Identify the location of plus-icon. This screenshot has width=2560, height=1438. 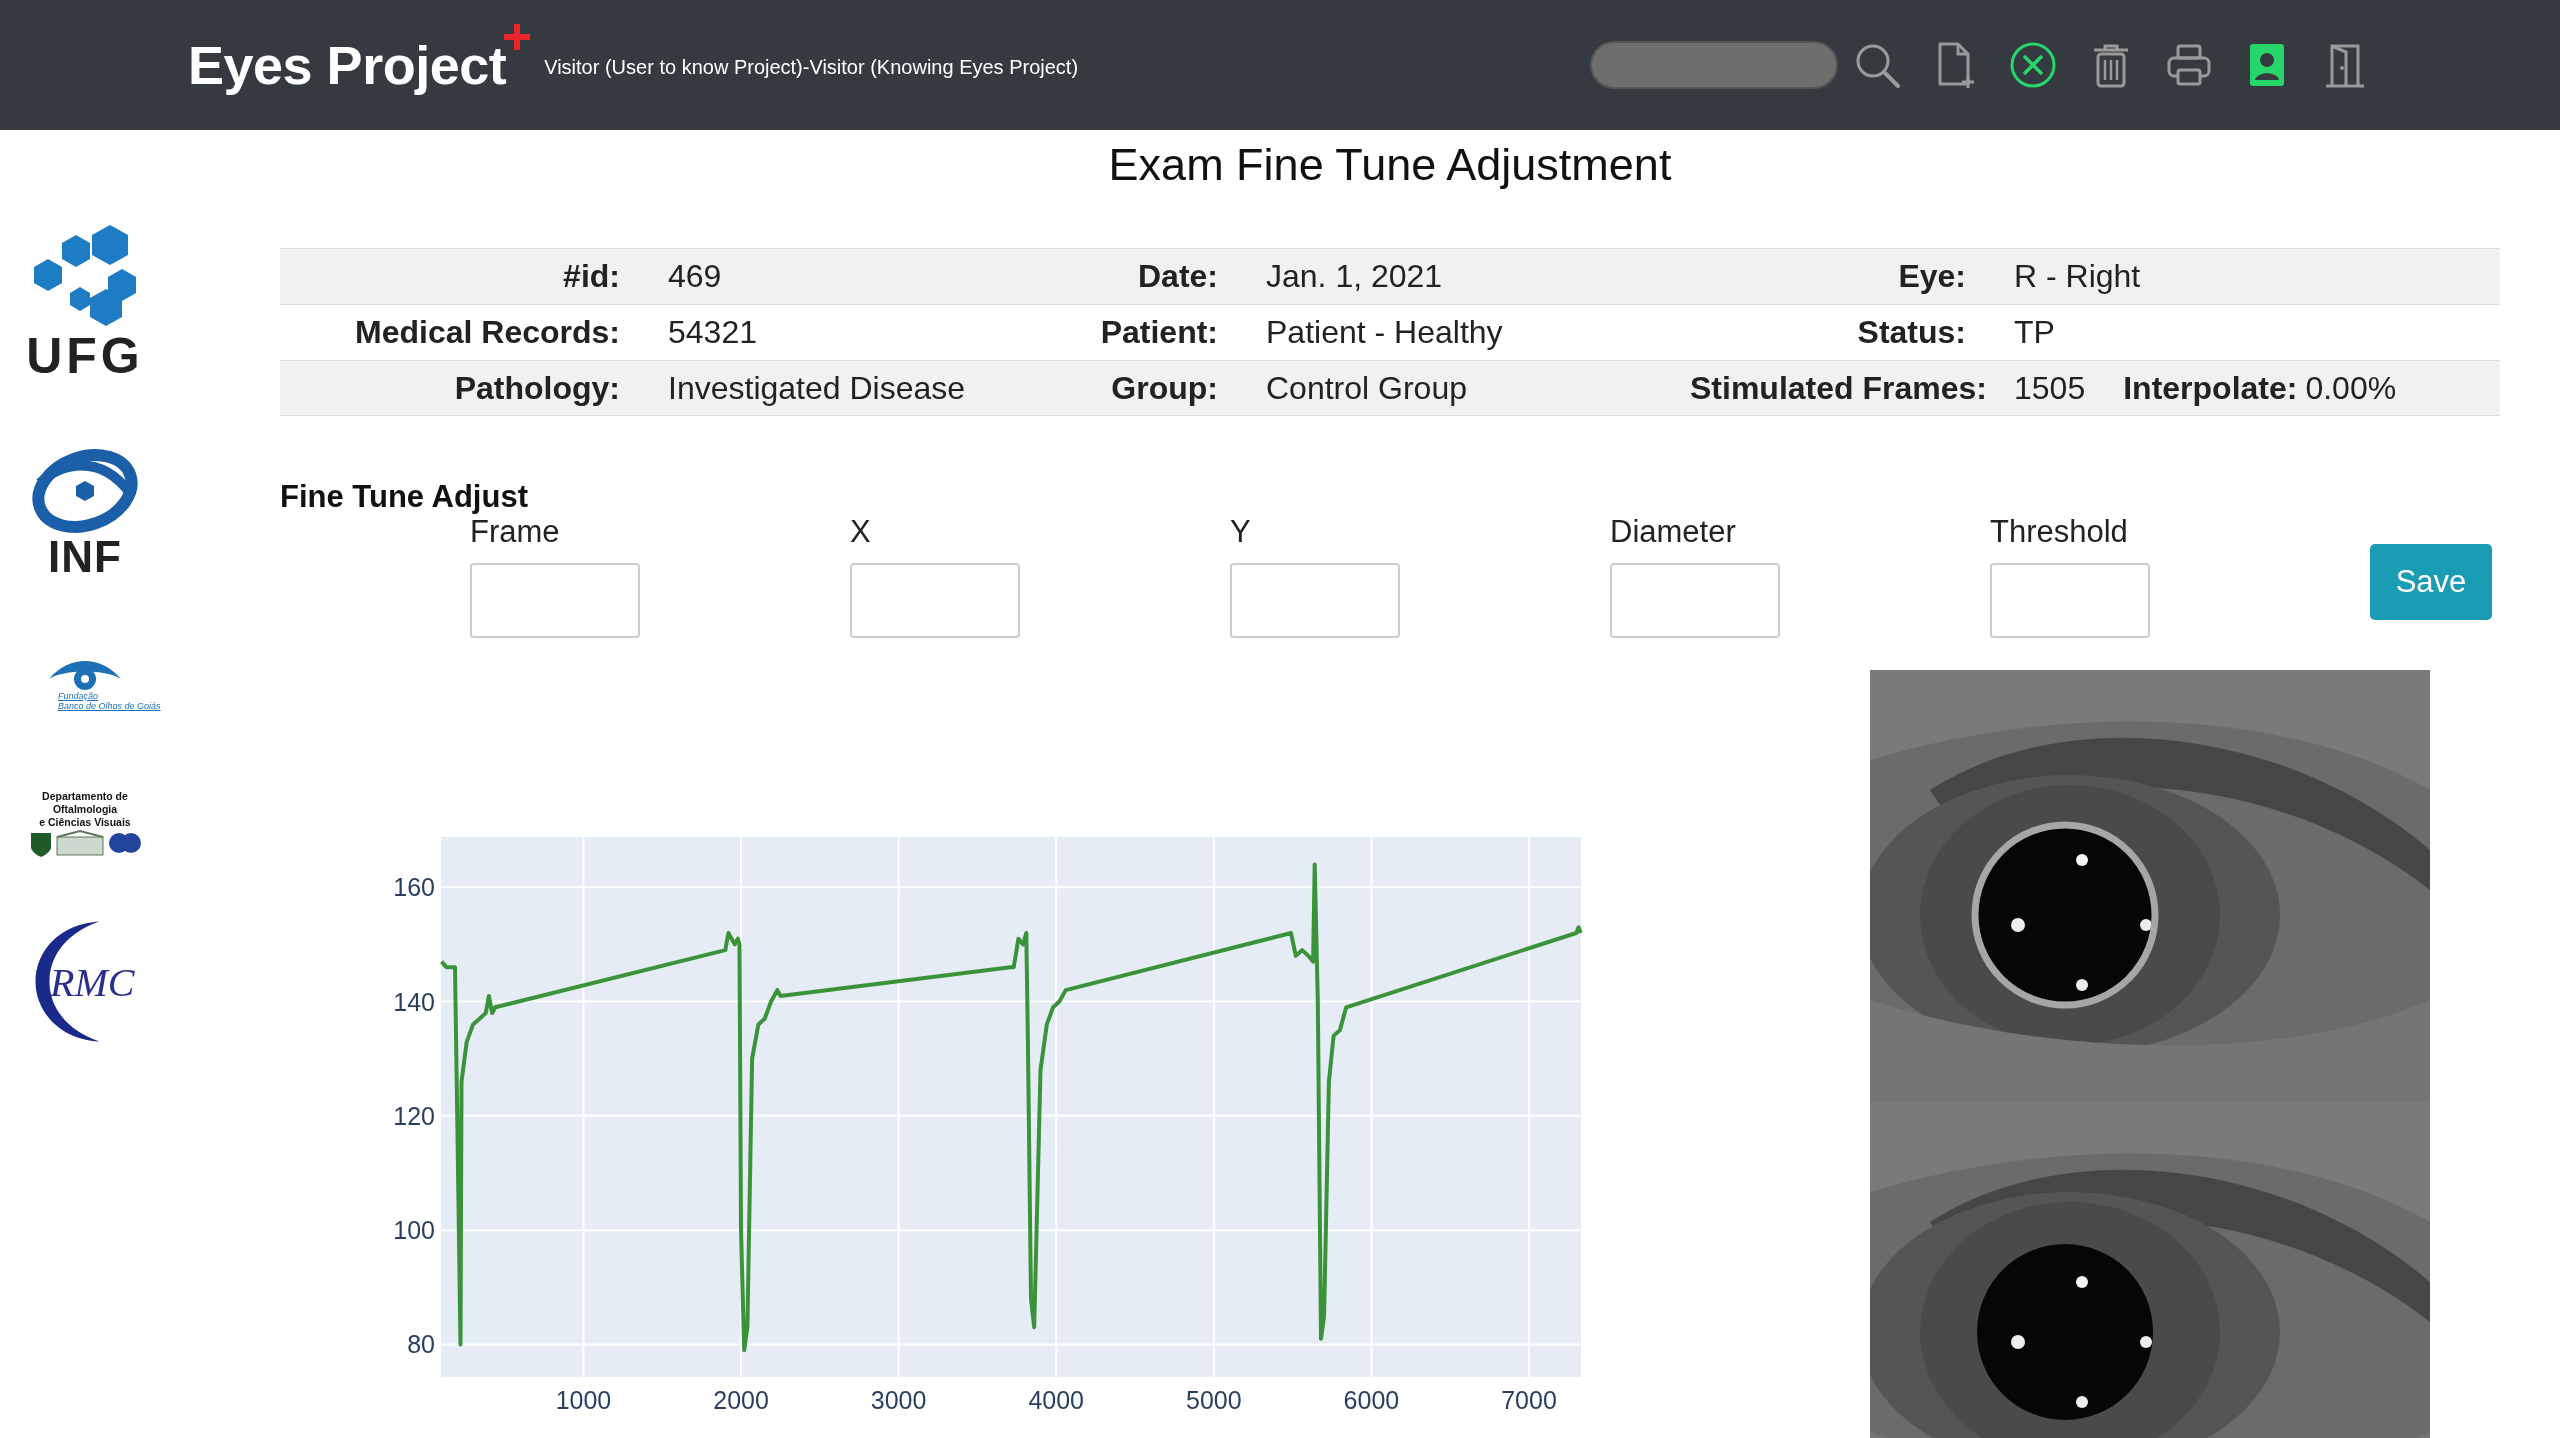
(517, 37).